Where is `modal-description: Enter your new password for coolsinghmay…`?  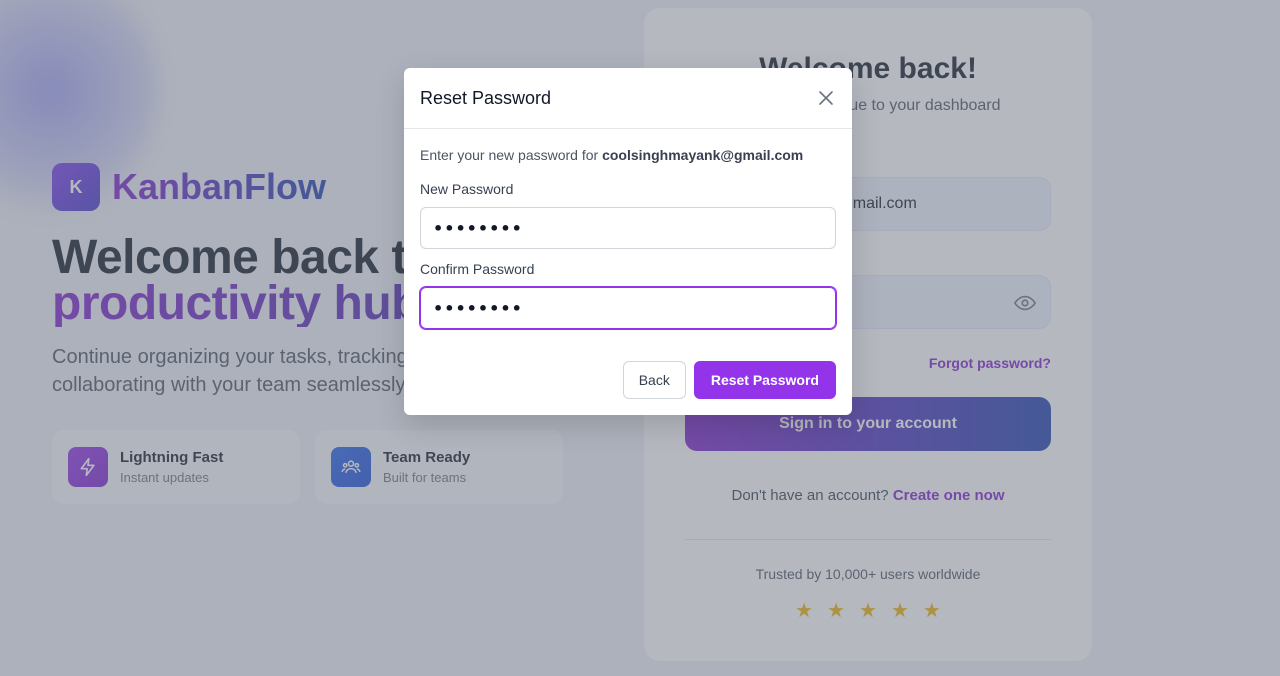
modal-description: Enter your new password for coolsinghmay… is located at coordinates (628, 155).